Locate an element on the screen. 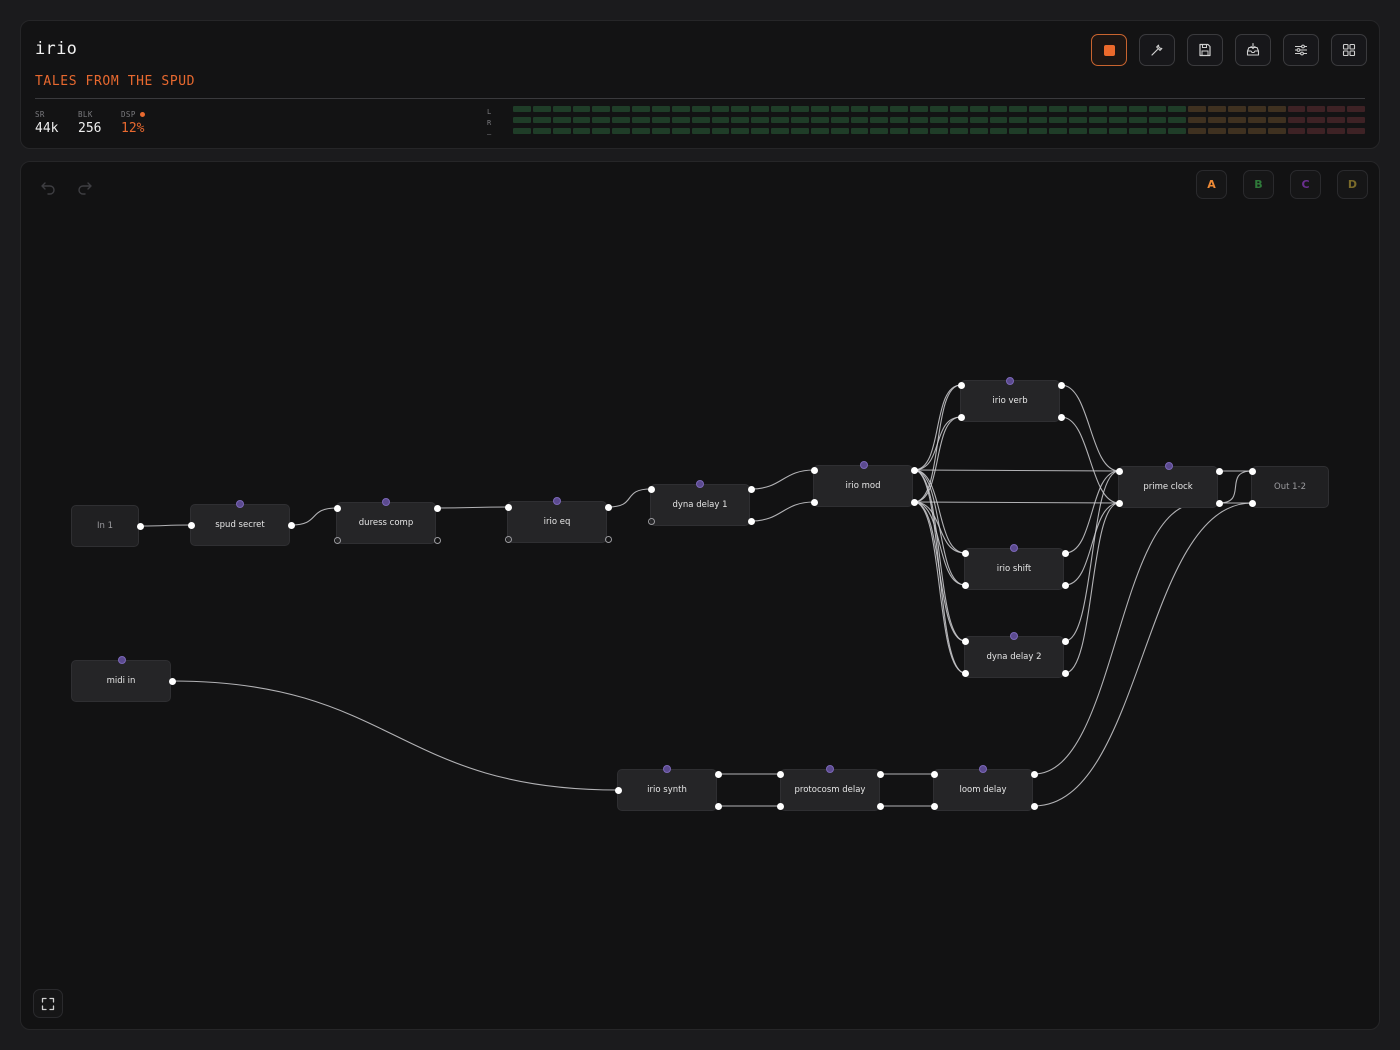 The image size is (1400, 1050). save-button is located at coordinates (1205, 50).